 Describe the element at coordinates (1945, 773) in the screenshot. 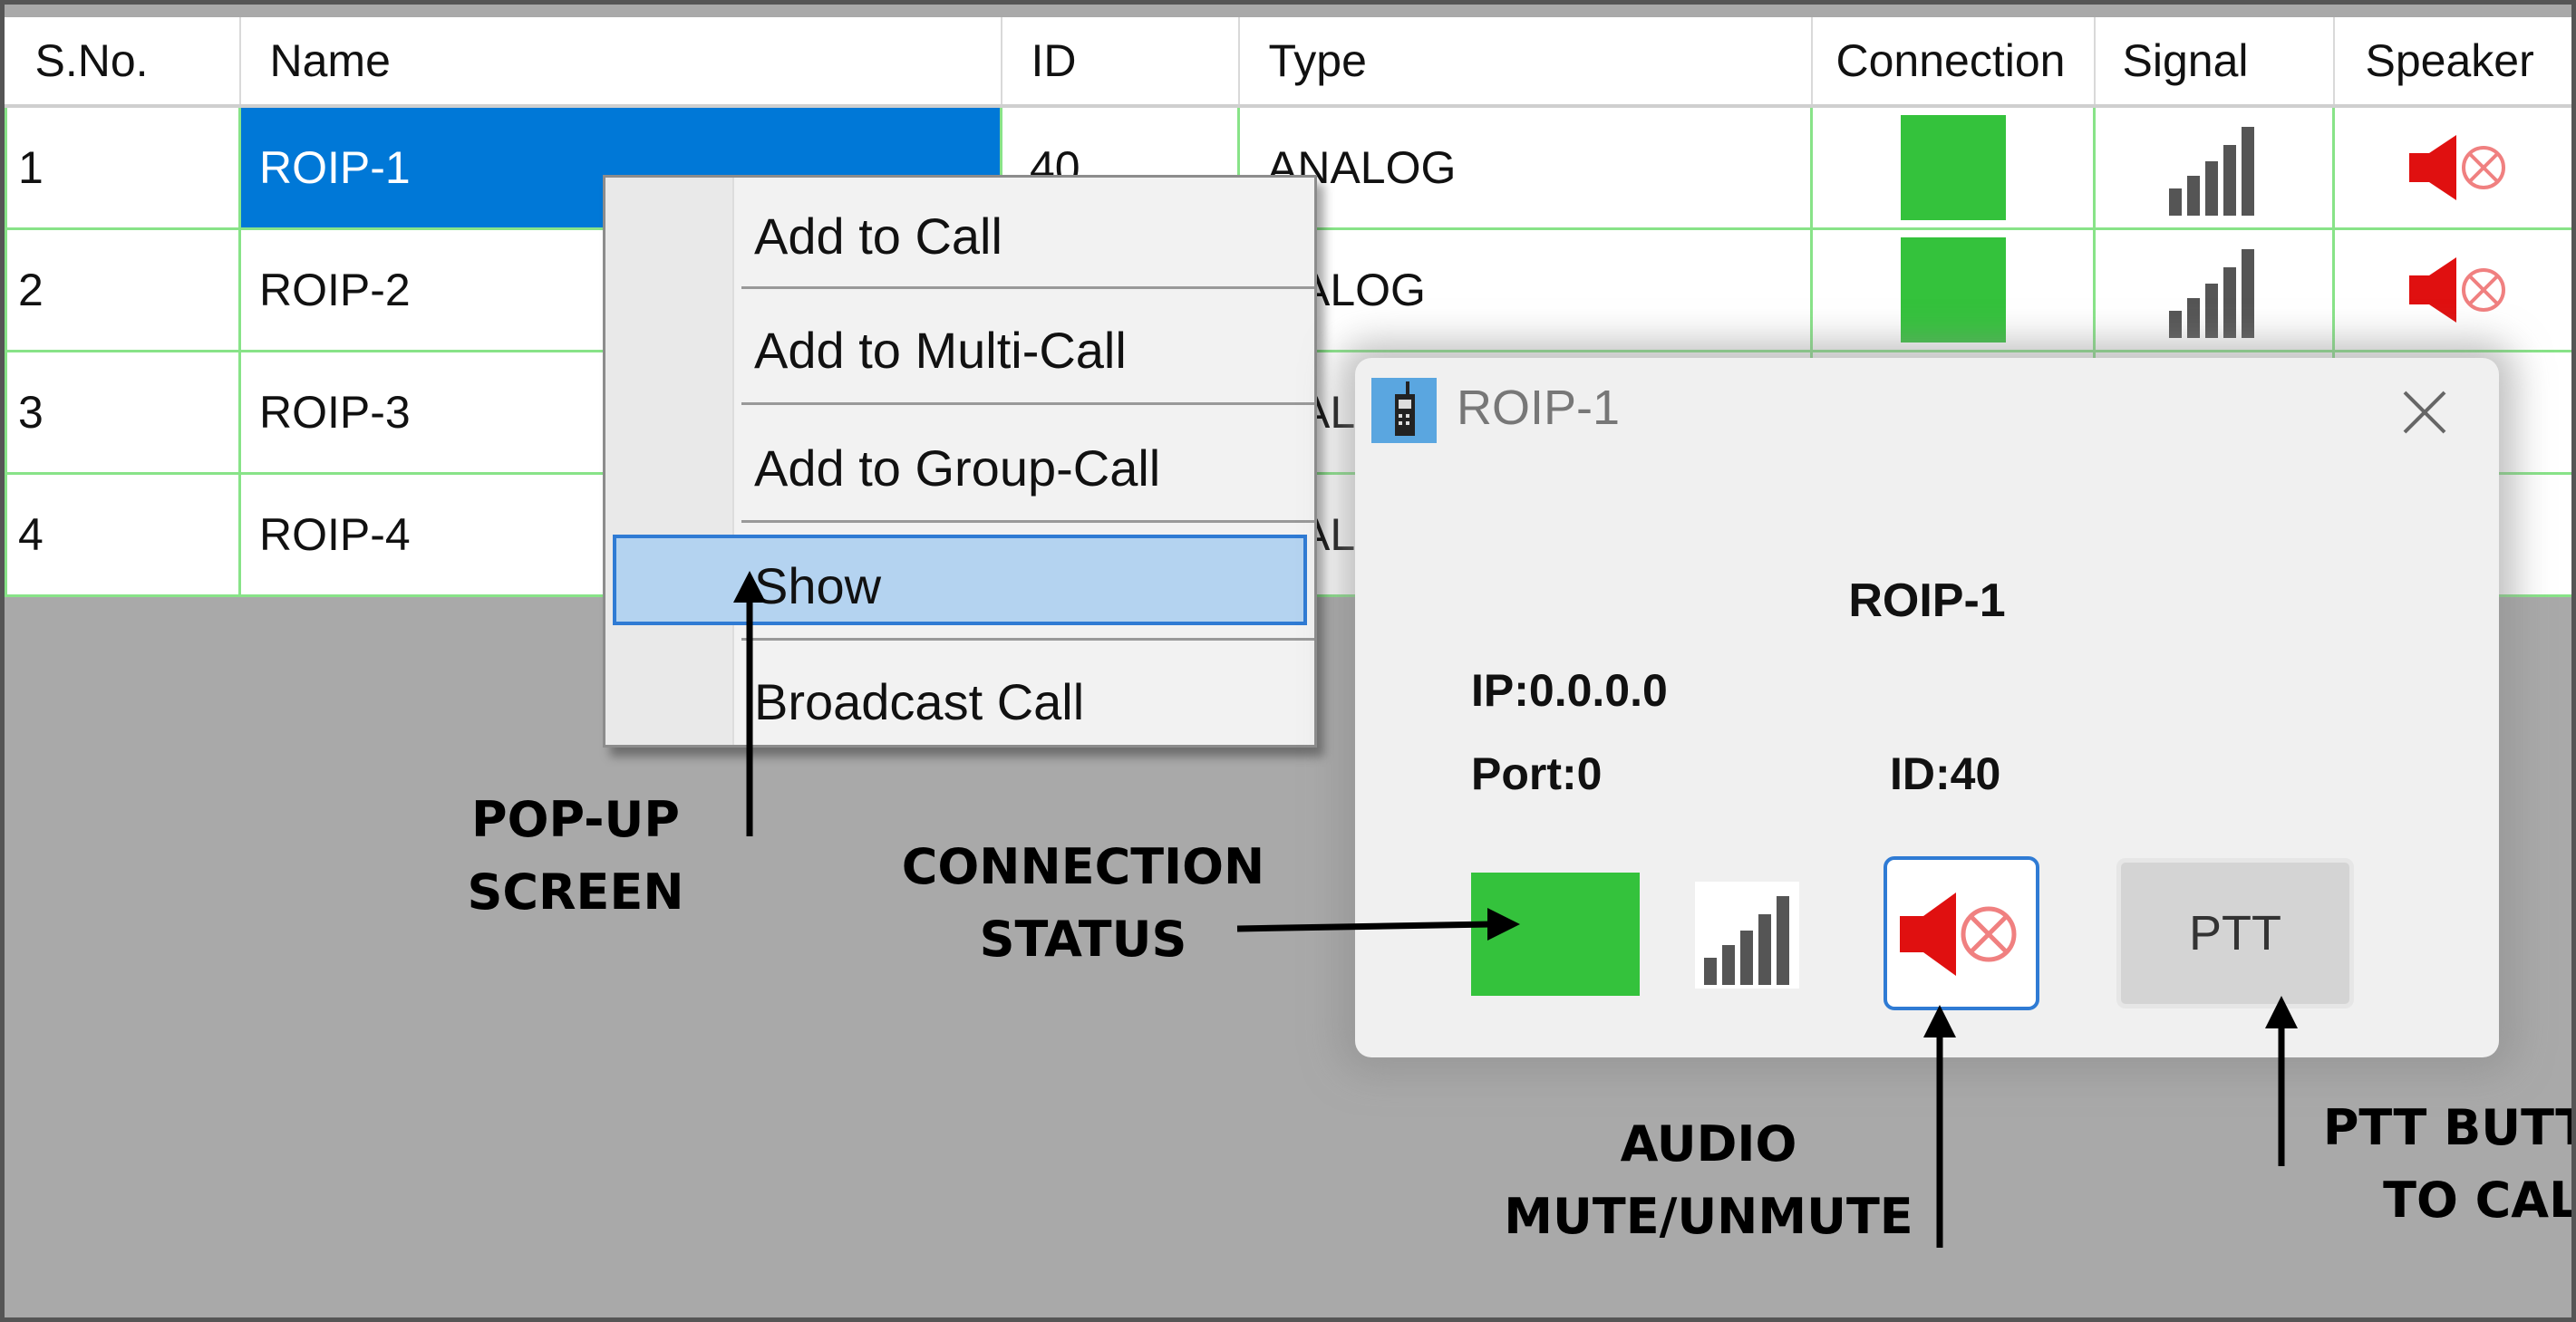

I see `device-id: ID:40` at that location.